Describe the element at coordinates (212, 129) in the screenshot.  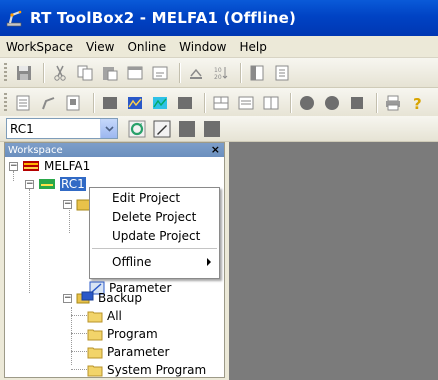
I see `disabled-button-alt-icon` at that location.